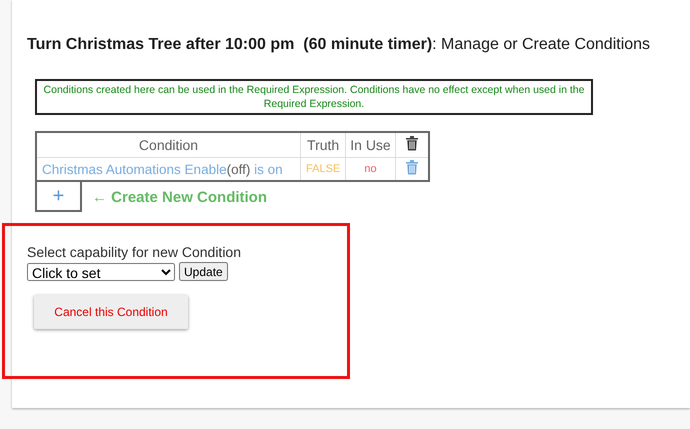 This screenshot has width=690, height=429. Describe the element at coordinates (101, 271) in the screenshot. I see `capability-select: Click to set` at that location.